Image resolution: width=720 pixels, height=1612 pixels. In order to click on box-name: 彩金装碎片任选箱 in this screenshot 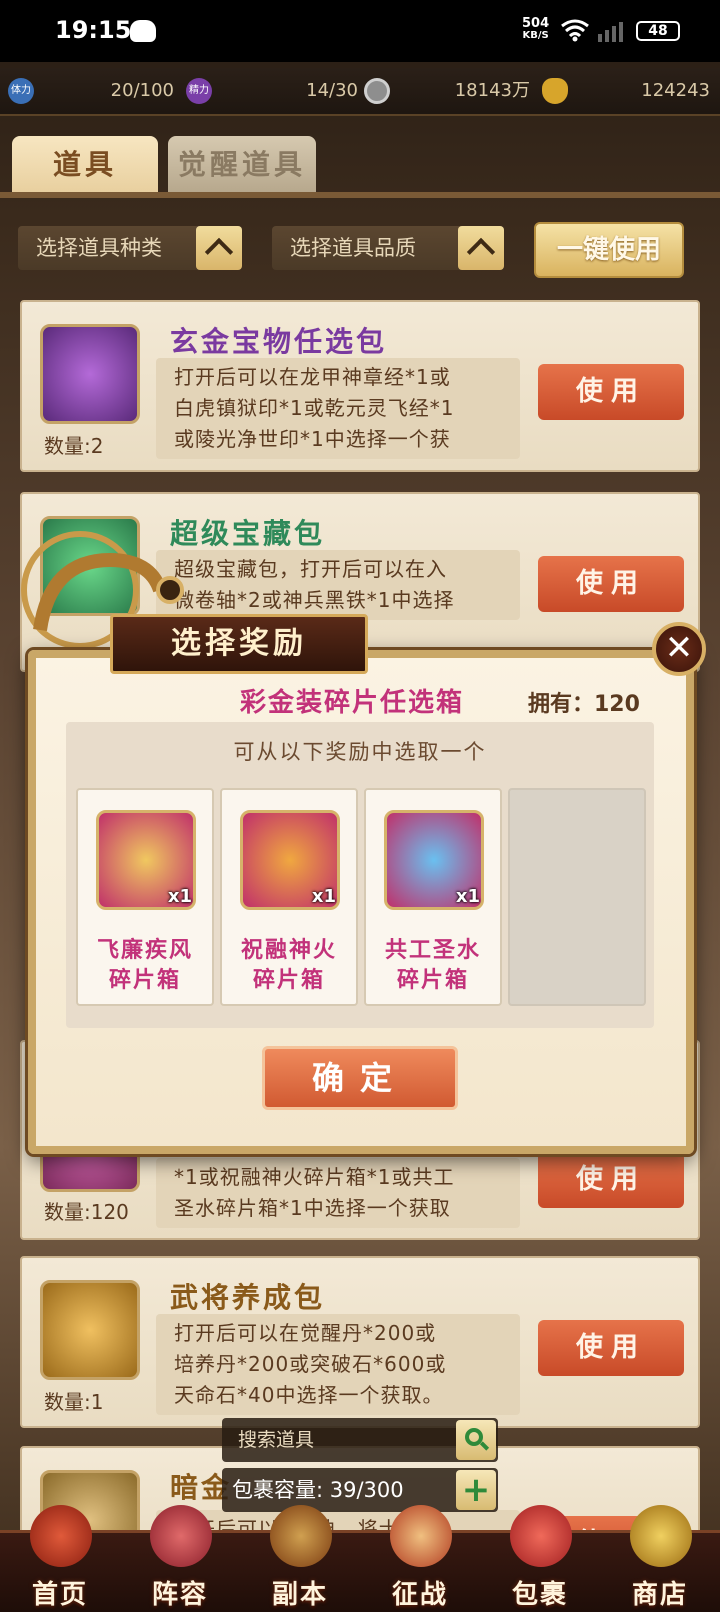, I will do `click(352, 703)`.